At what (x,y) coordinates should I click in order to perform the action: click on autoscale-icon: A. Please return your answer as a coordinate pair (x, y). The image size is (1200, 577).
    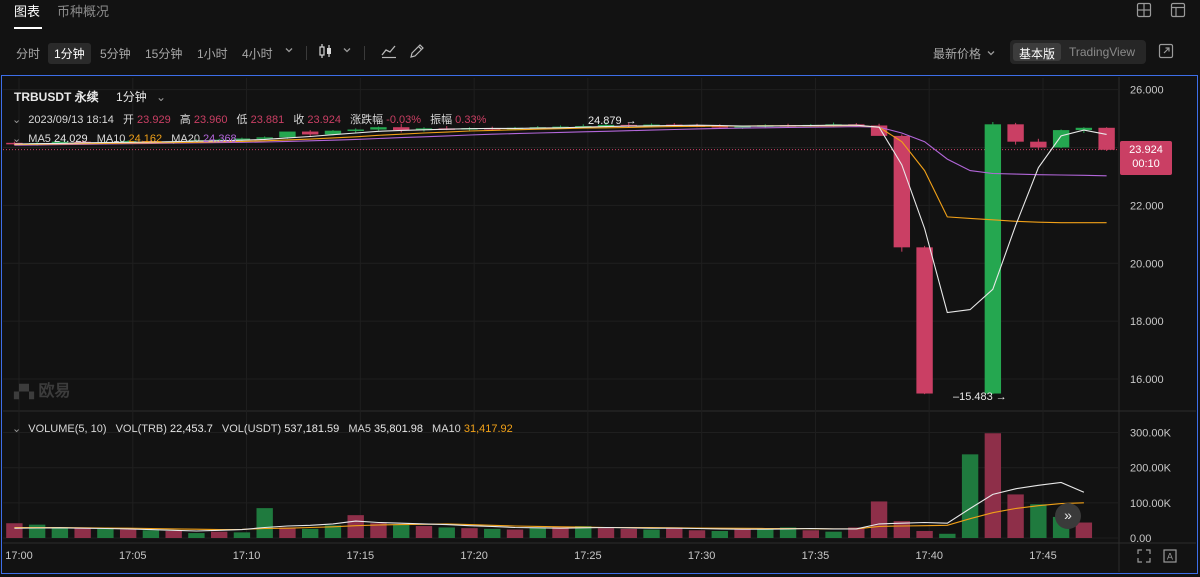
    Looking at the image, I should click on (1170, 557).